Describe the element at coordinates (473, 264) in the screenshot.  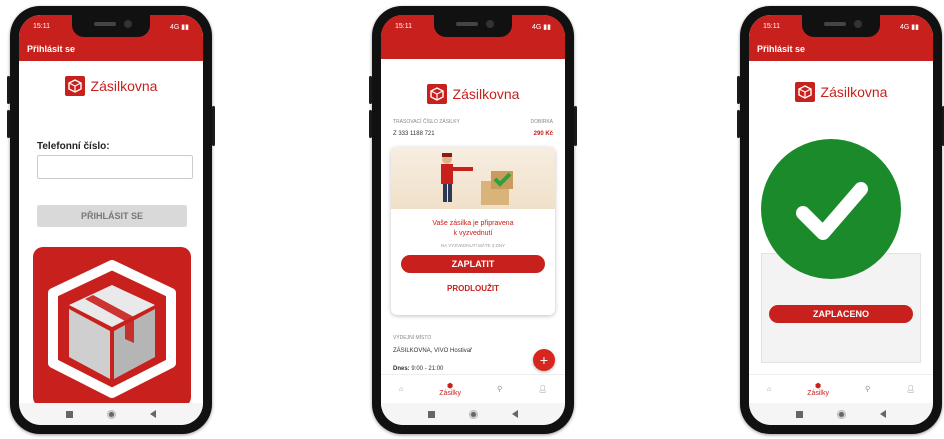
I see `pay-button: ZAPLATIT` at that location.